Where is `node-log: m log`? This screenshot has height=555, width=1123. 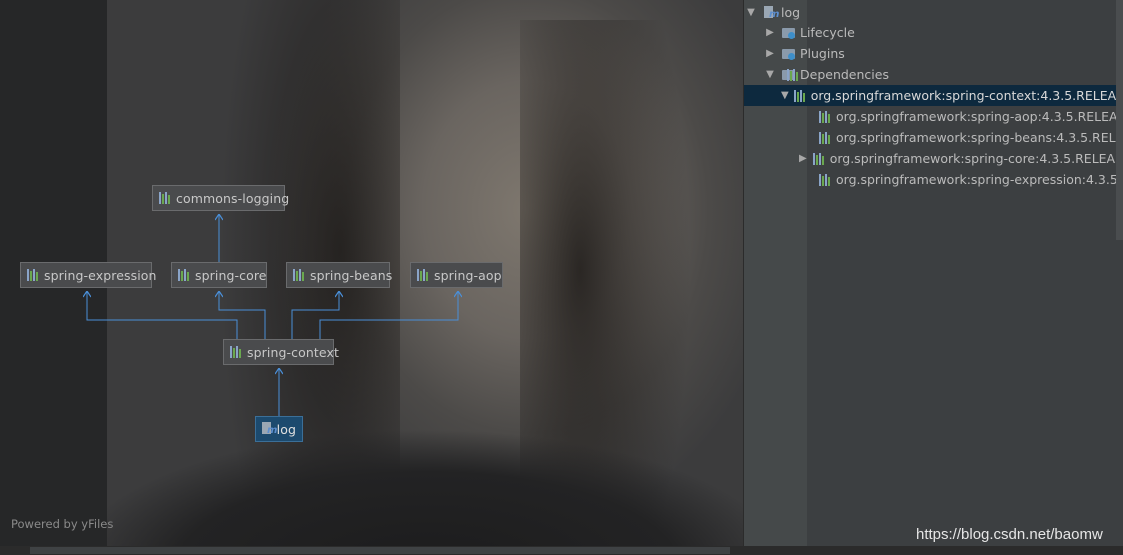
node-log: m log is located at coordinates (279, 429).